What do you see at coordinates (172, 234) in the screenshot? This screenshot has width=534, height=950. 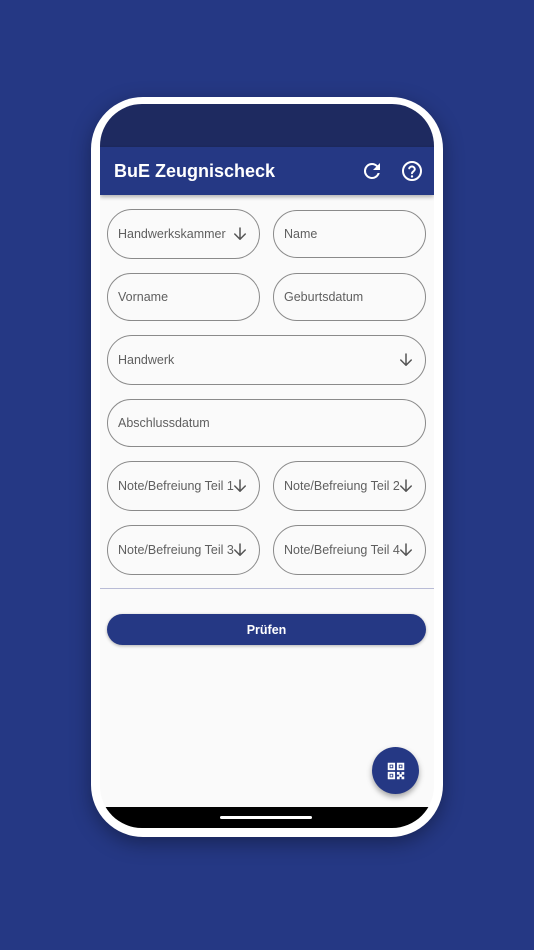 I see `handwerkskammer-label: Handwerkskammer` at bounding box center [172, 234].